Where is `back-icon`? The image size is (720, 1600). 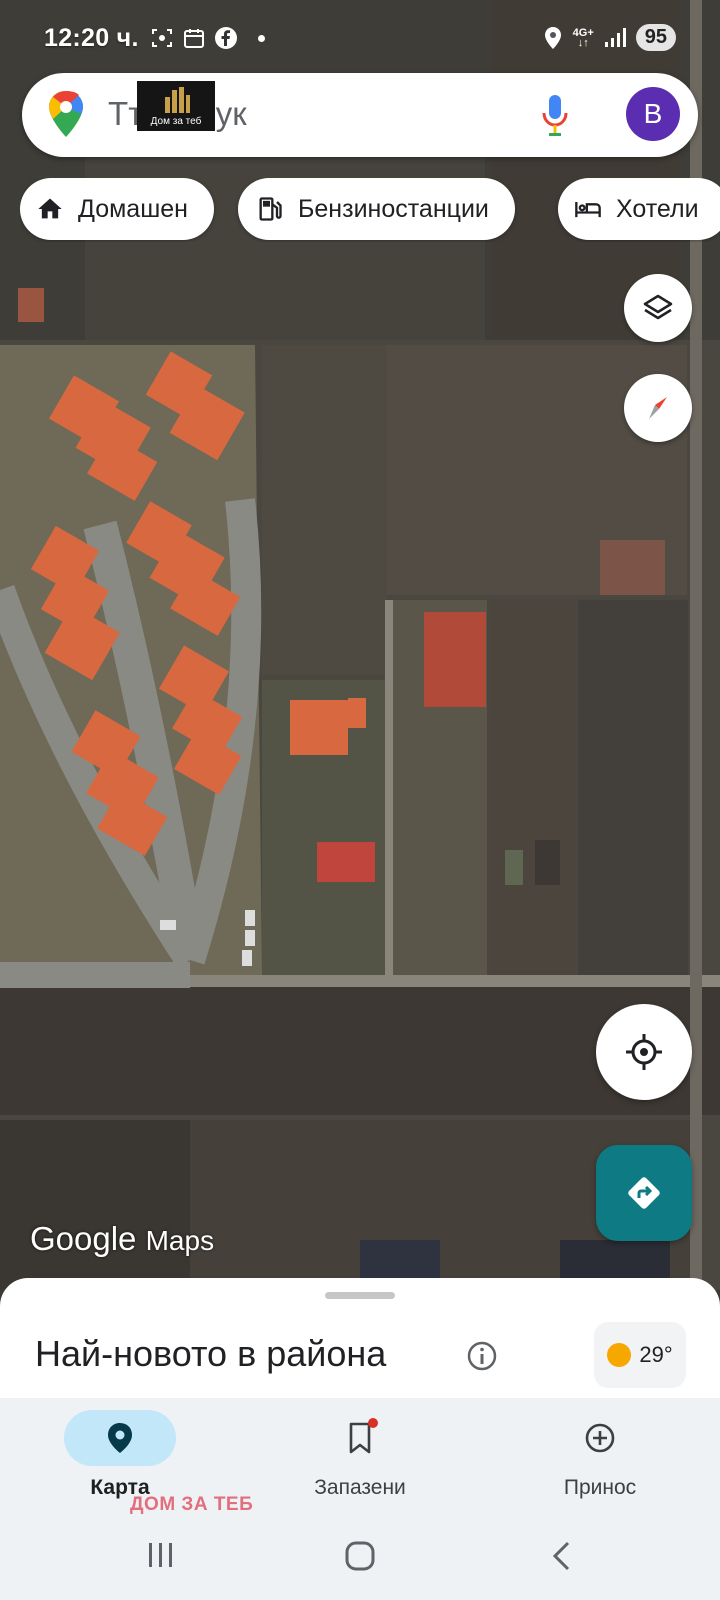 back-icon is located at coordinates (562, 1556).